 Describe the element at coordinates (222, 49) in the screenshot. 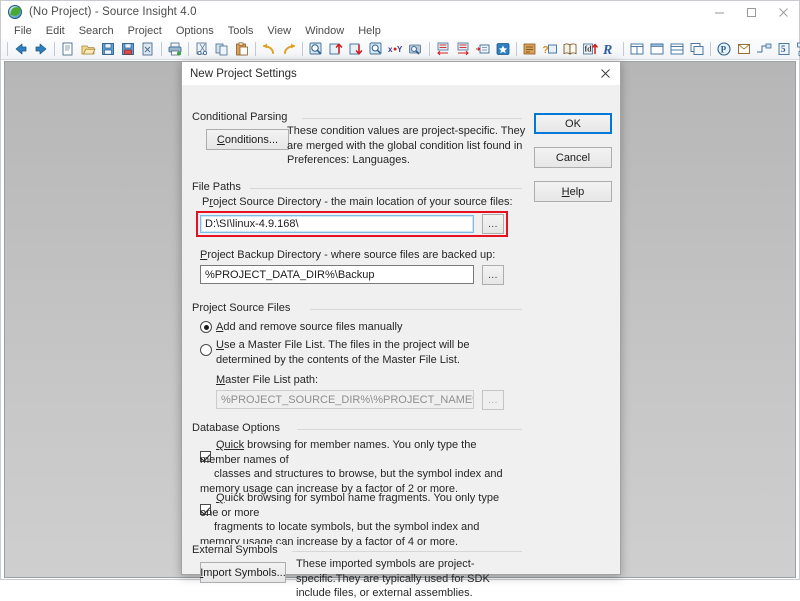

I see `copy-icon` at that location.